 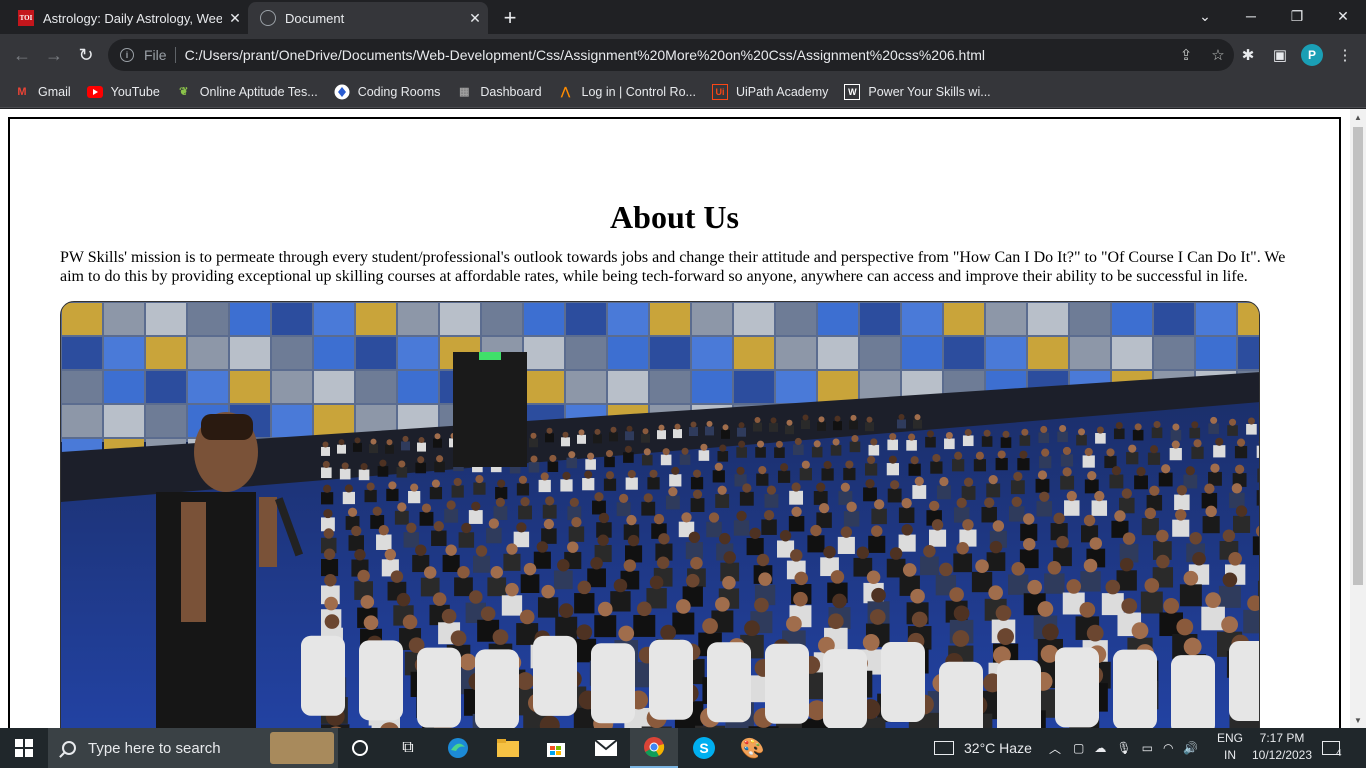 What do you see at coordinates (360, 748) in the screenshot?
I see `cortana-button` at bounding box center [360, 748].